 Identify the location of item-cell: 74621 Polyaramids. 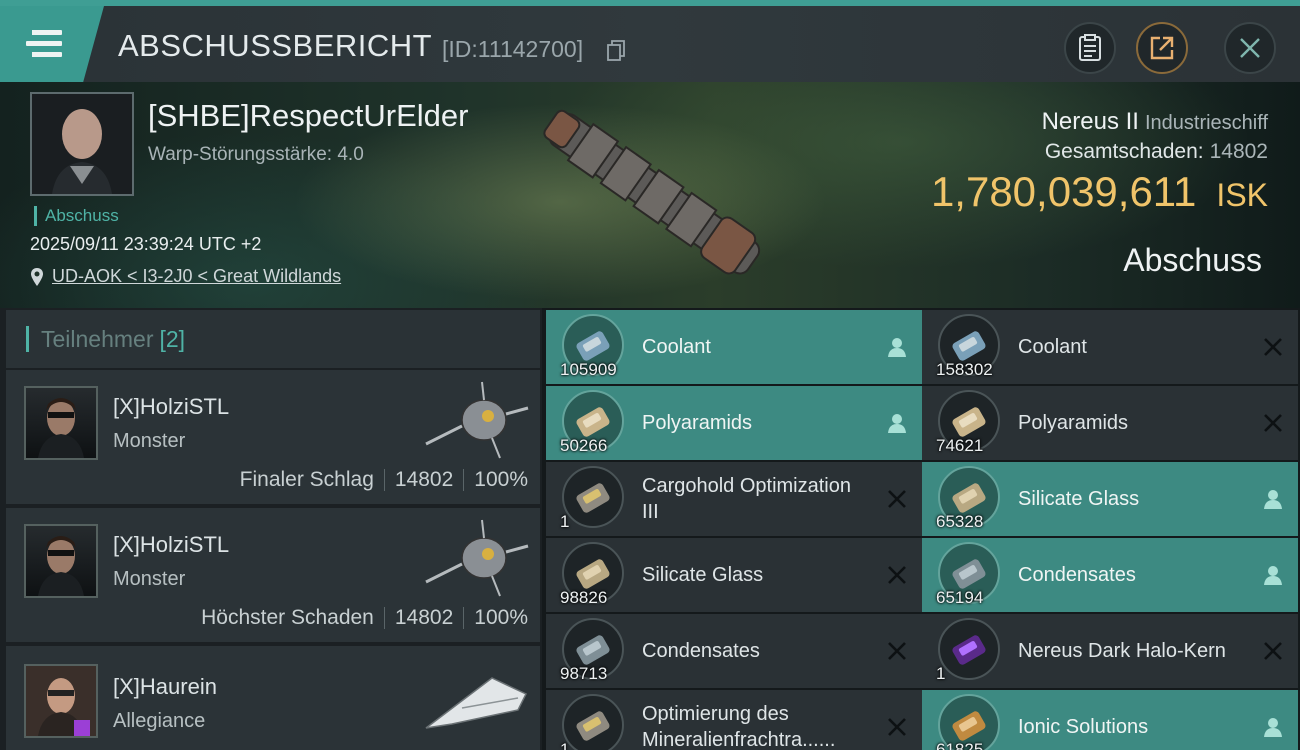
(1110, 423).